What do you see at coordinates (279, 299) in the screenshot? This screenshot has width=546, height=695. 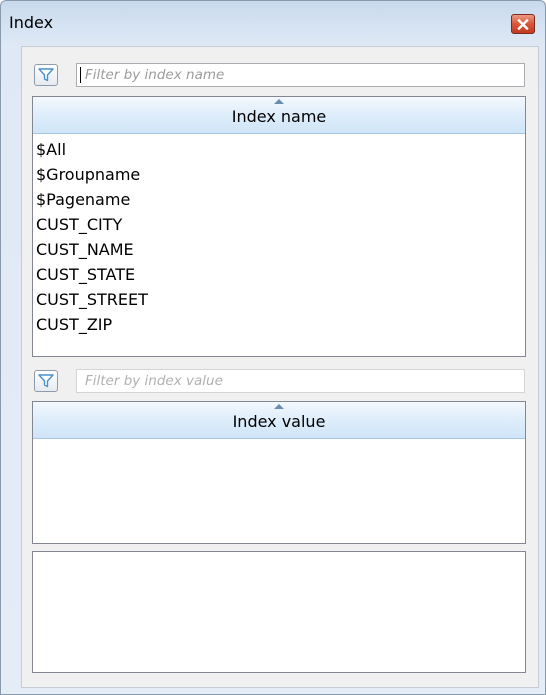 I see `list-item: CUST_STREET` at bounding box center [279, 299].